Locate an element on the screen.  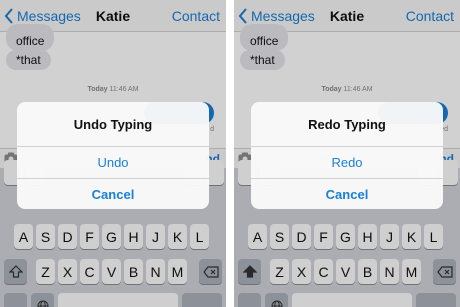
alert-title: Redo Typing is located at coordinates (347, 124).